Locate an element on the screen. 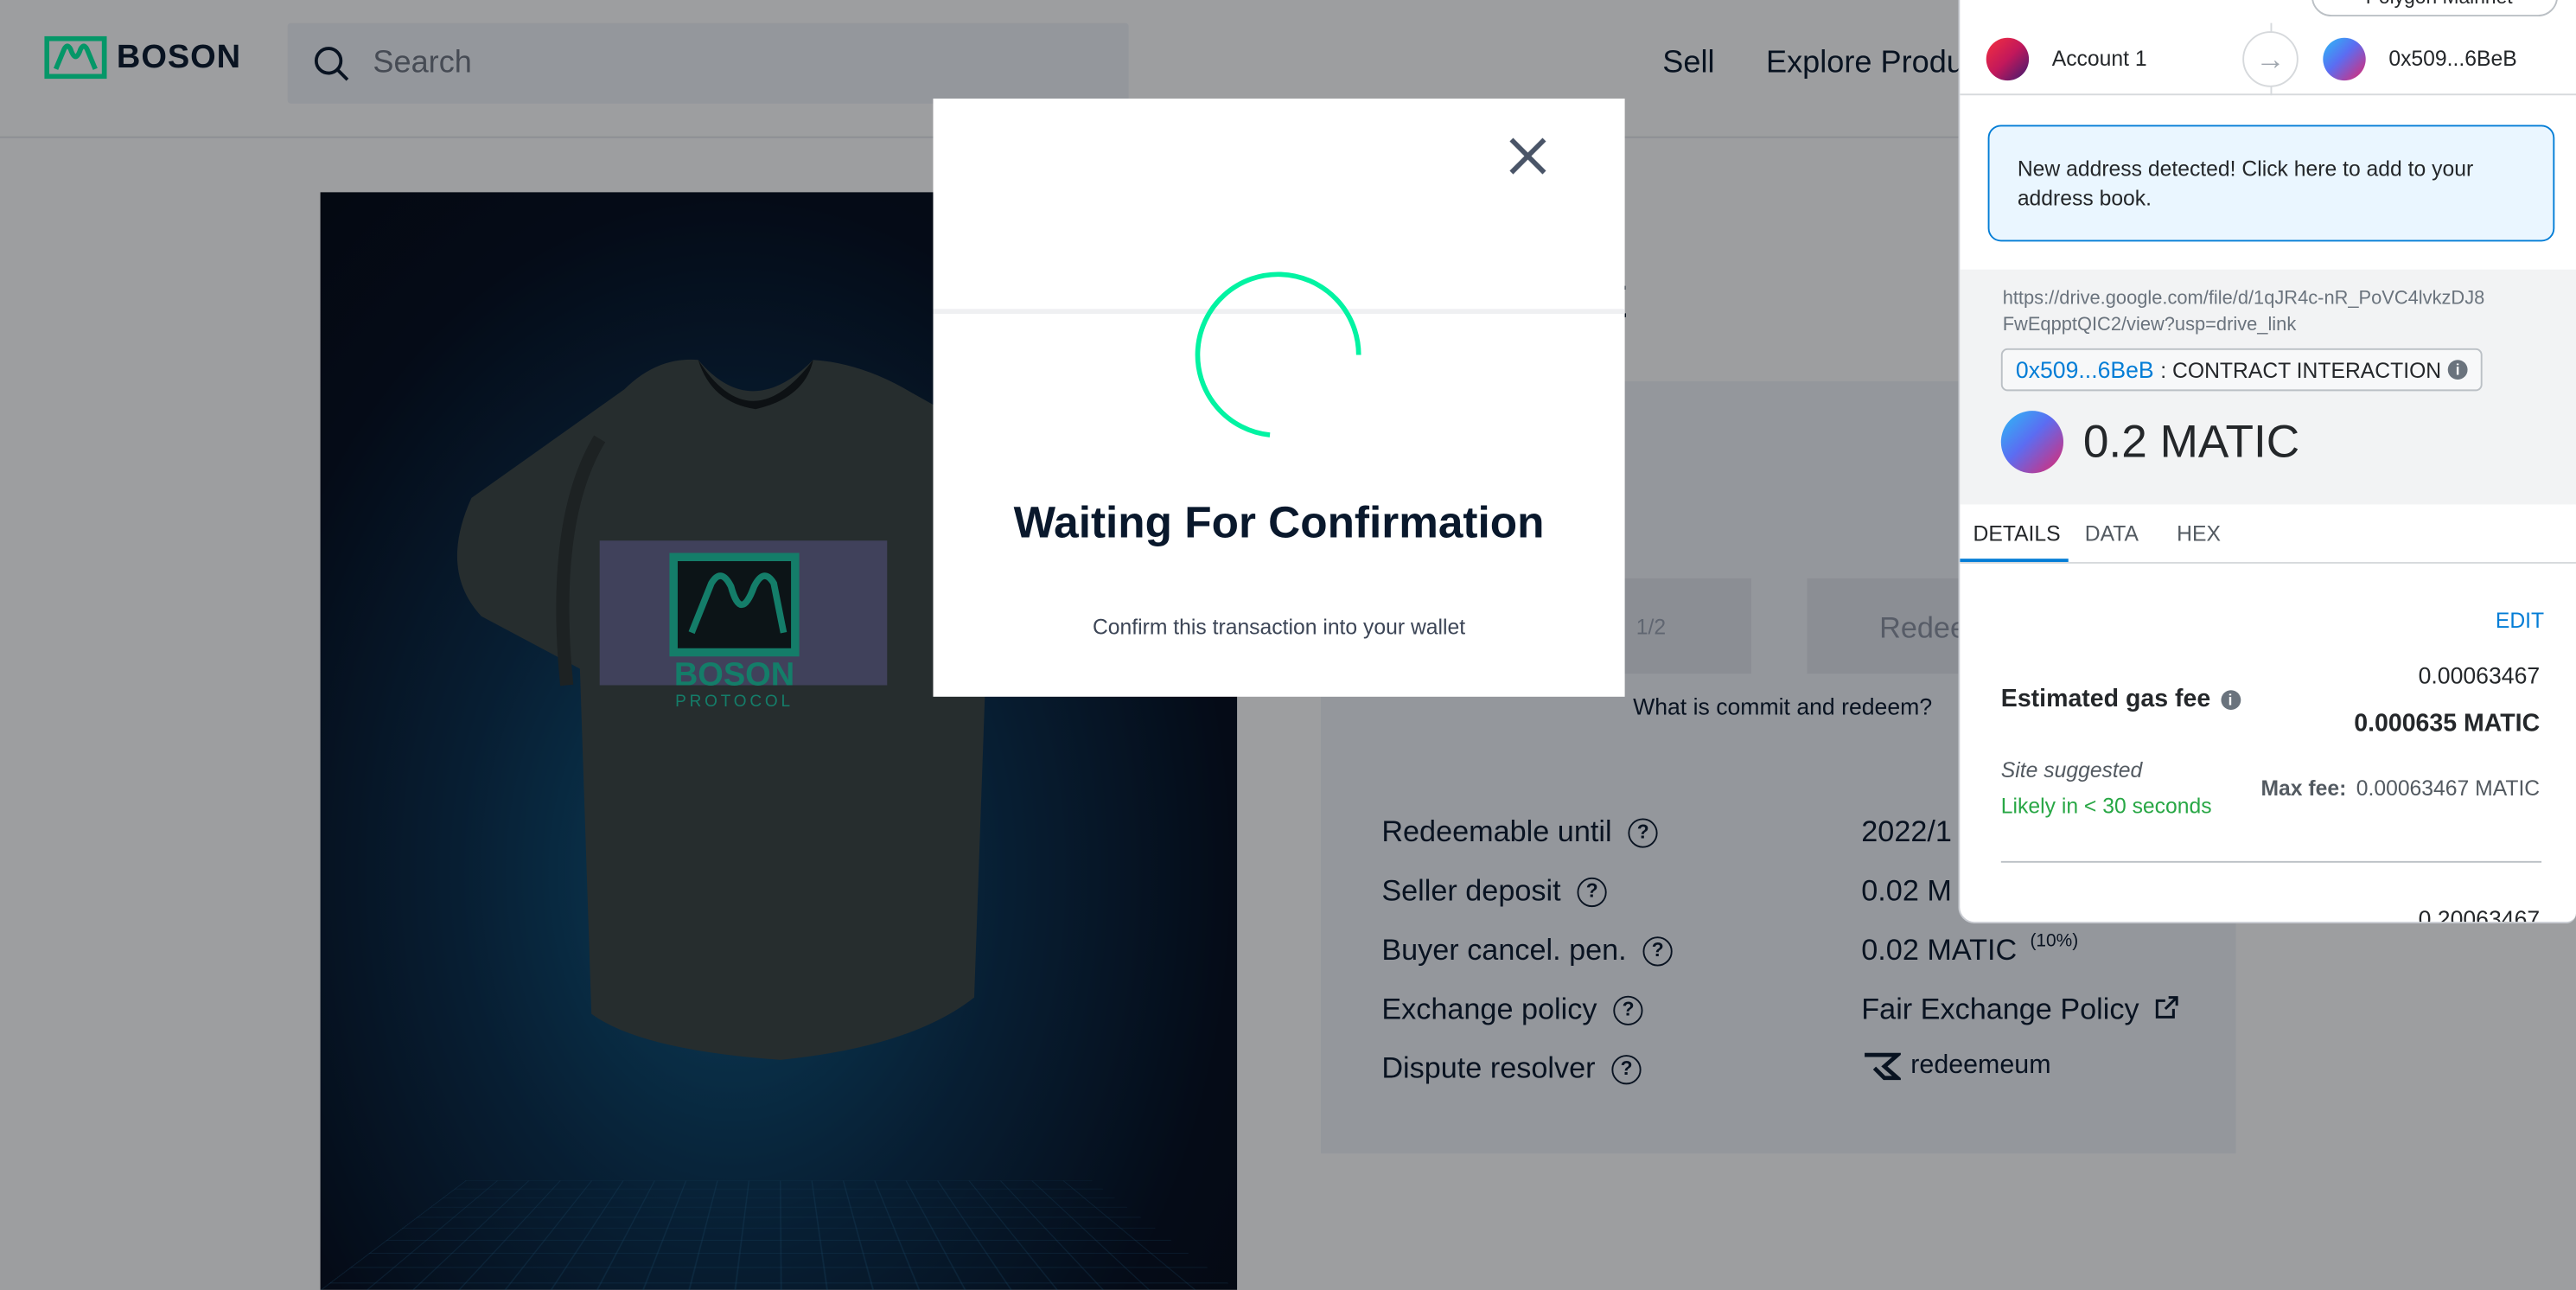 The width and height of the screenshot is (2576, 1290). edit-gas-link: EDIT is located at coordinates (2520, 620).